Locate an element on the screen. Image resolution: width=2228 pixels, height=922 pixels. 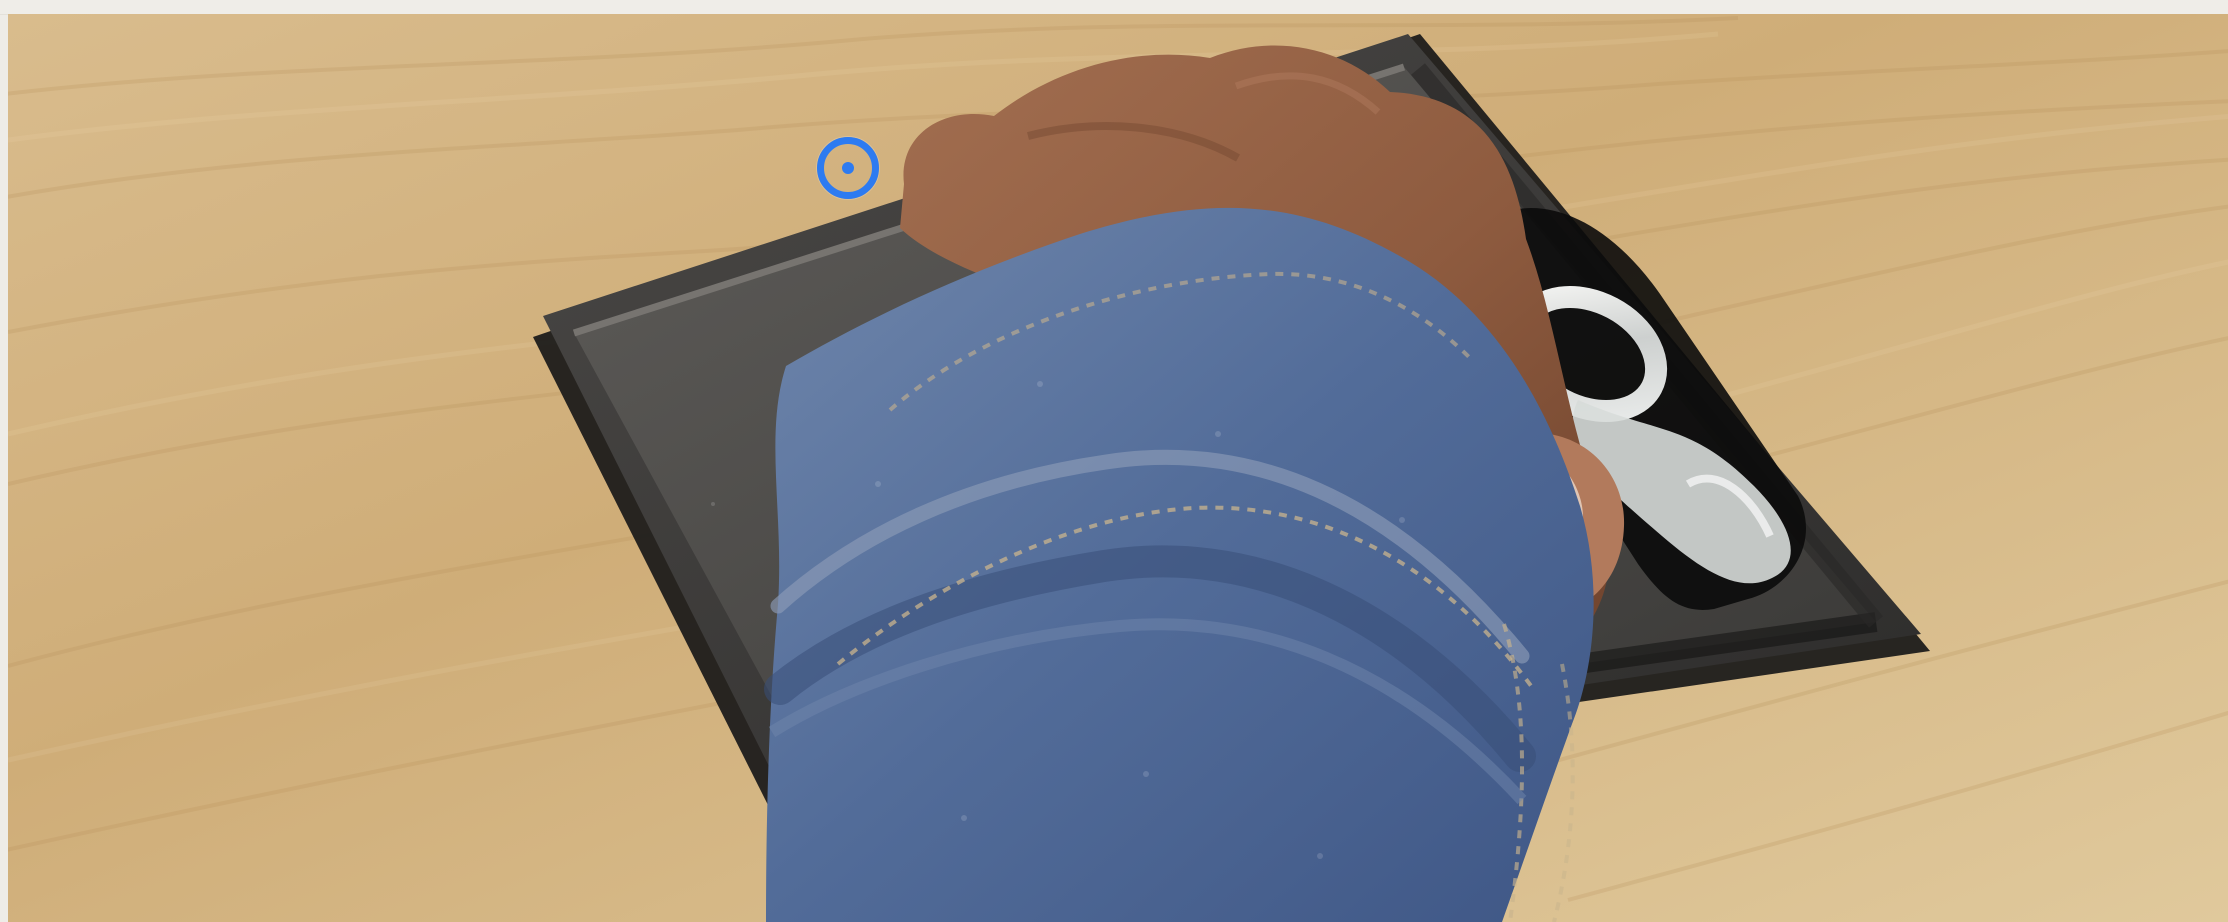
target-icon is located at coordinates (848, 168).